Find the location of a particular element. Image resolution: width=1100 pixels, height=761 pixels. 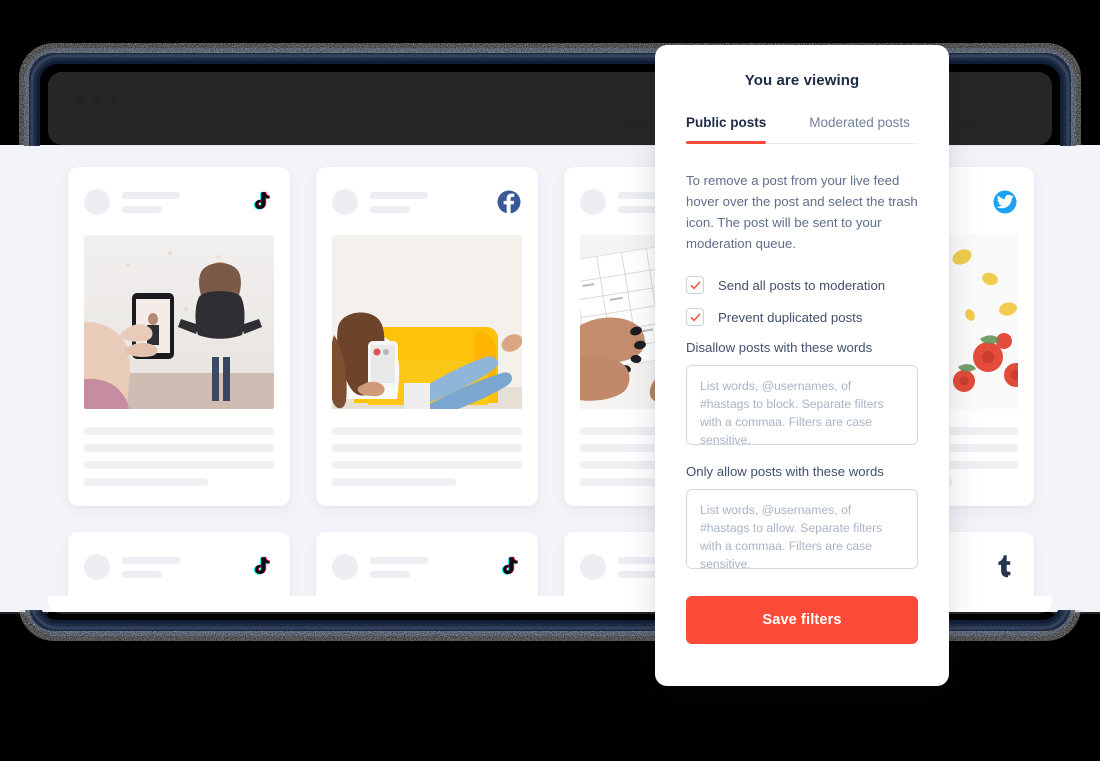

allow-words-input is located at coordinates (802, 529).